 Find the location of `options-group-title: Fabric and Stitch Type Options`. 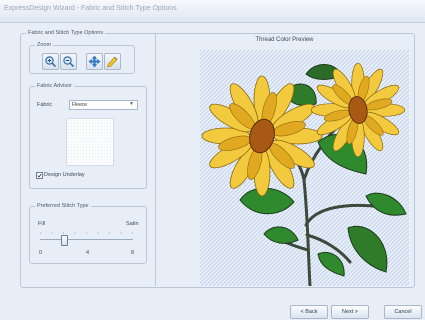

options-group-title: Fabric and Stitch Type Options is located at coordinates (66, 33).